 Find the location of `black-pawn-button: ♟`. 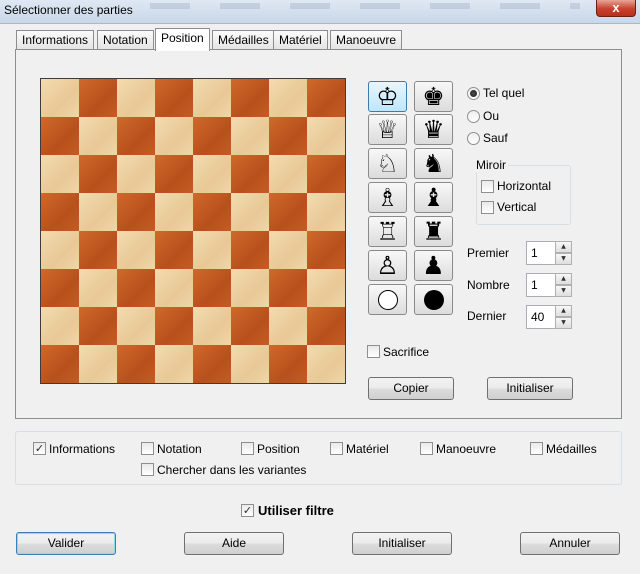

black-pawn-button: ♟ is located at coordinates (433, 265).